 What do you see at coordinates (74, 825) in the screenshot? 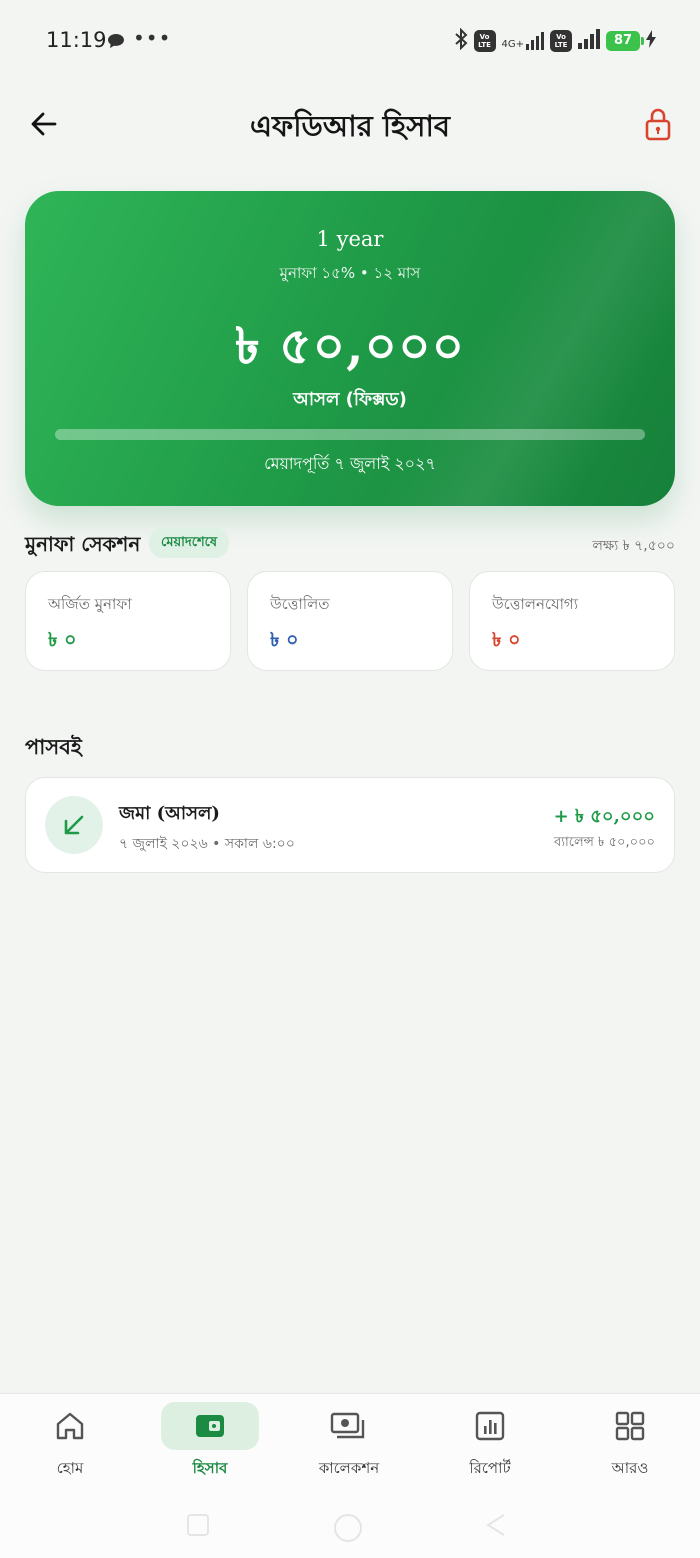
I see `arrow-down-left-icon` at bounding box center [74, 825].